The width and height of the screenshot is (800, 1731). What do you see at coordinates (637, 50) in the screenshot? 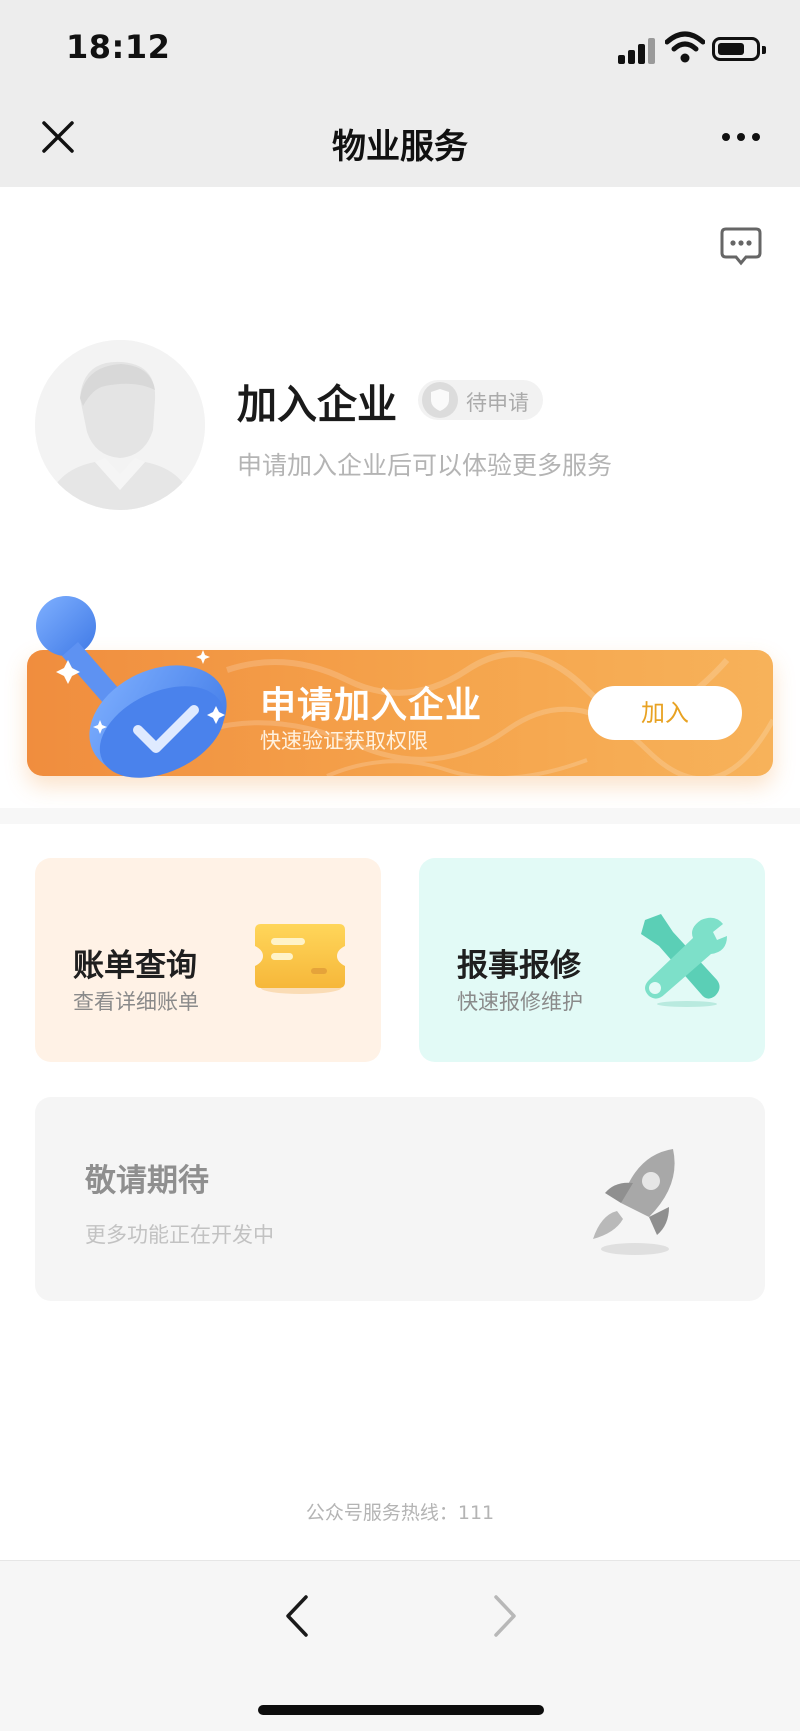
I see `cellular-signal-icon` at bounding box center [637, 50].